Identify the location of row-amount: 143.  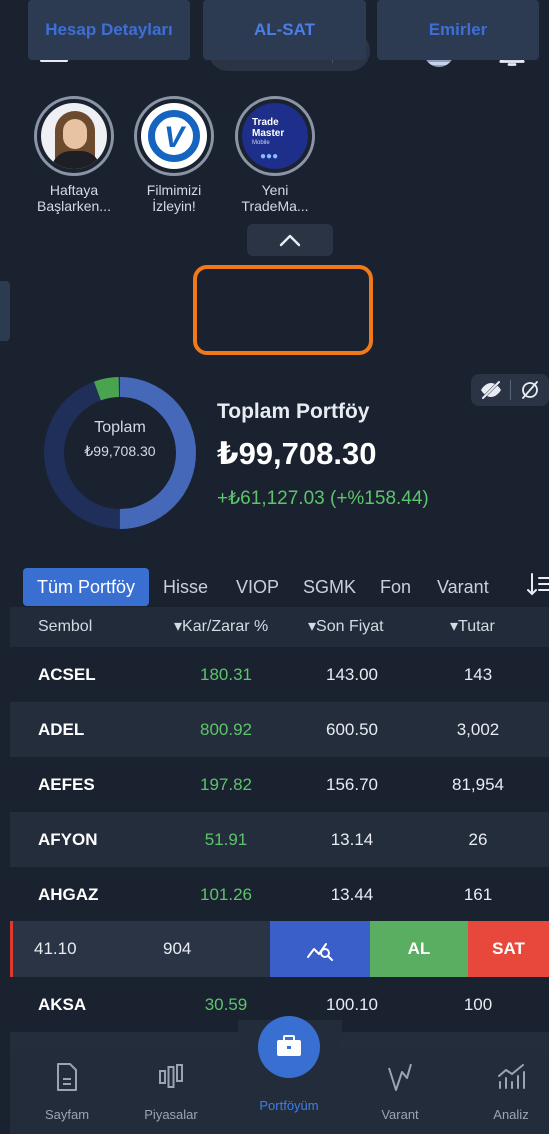
(478, 674).